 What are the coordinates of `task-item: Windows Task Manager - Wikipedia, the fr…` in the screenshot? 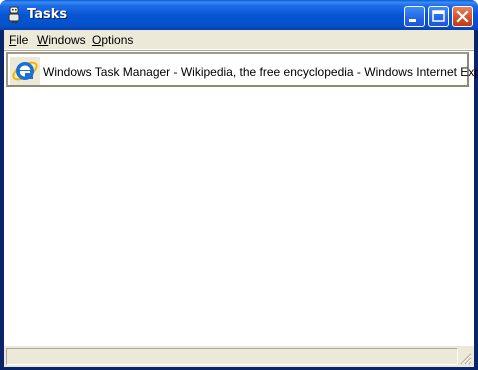 It's located at (242, 69).